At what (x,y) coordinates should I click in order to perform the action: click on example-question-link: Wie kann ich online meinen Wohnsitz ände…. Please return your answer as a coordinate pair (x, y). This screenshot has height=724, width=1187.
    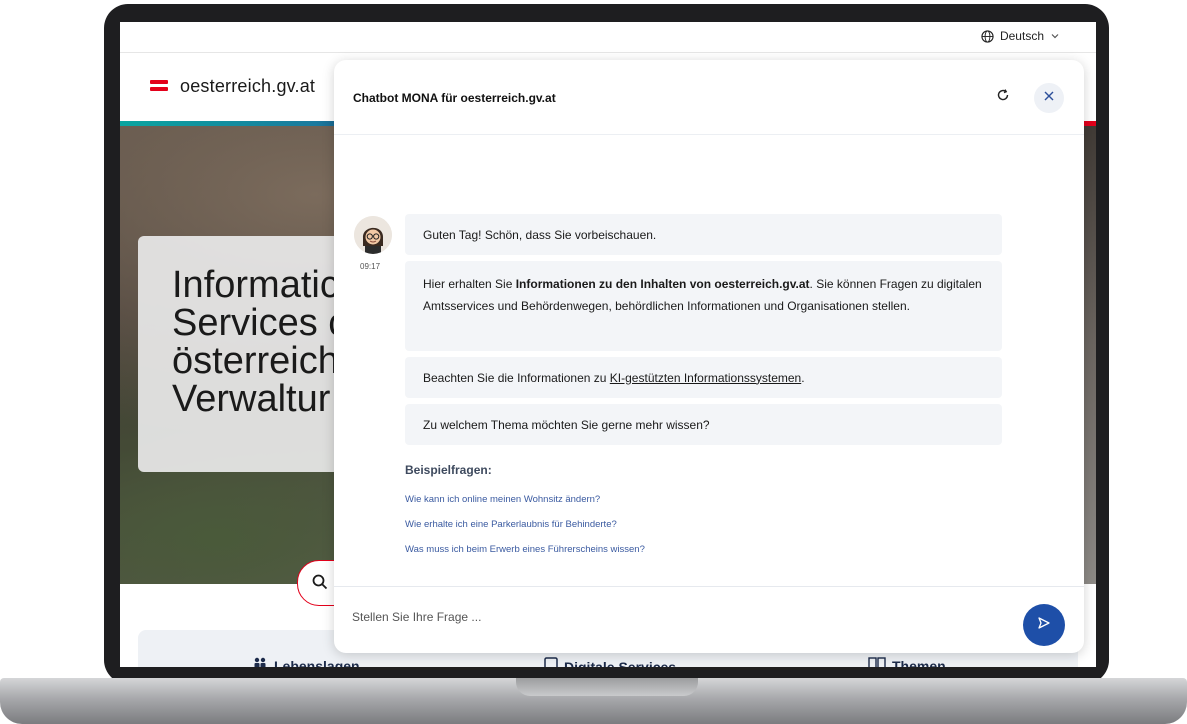
    Looking at the image, I should click on (502, 499).